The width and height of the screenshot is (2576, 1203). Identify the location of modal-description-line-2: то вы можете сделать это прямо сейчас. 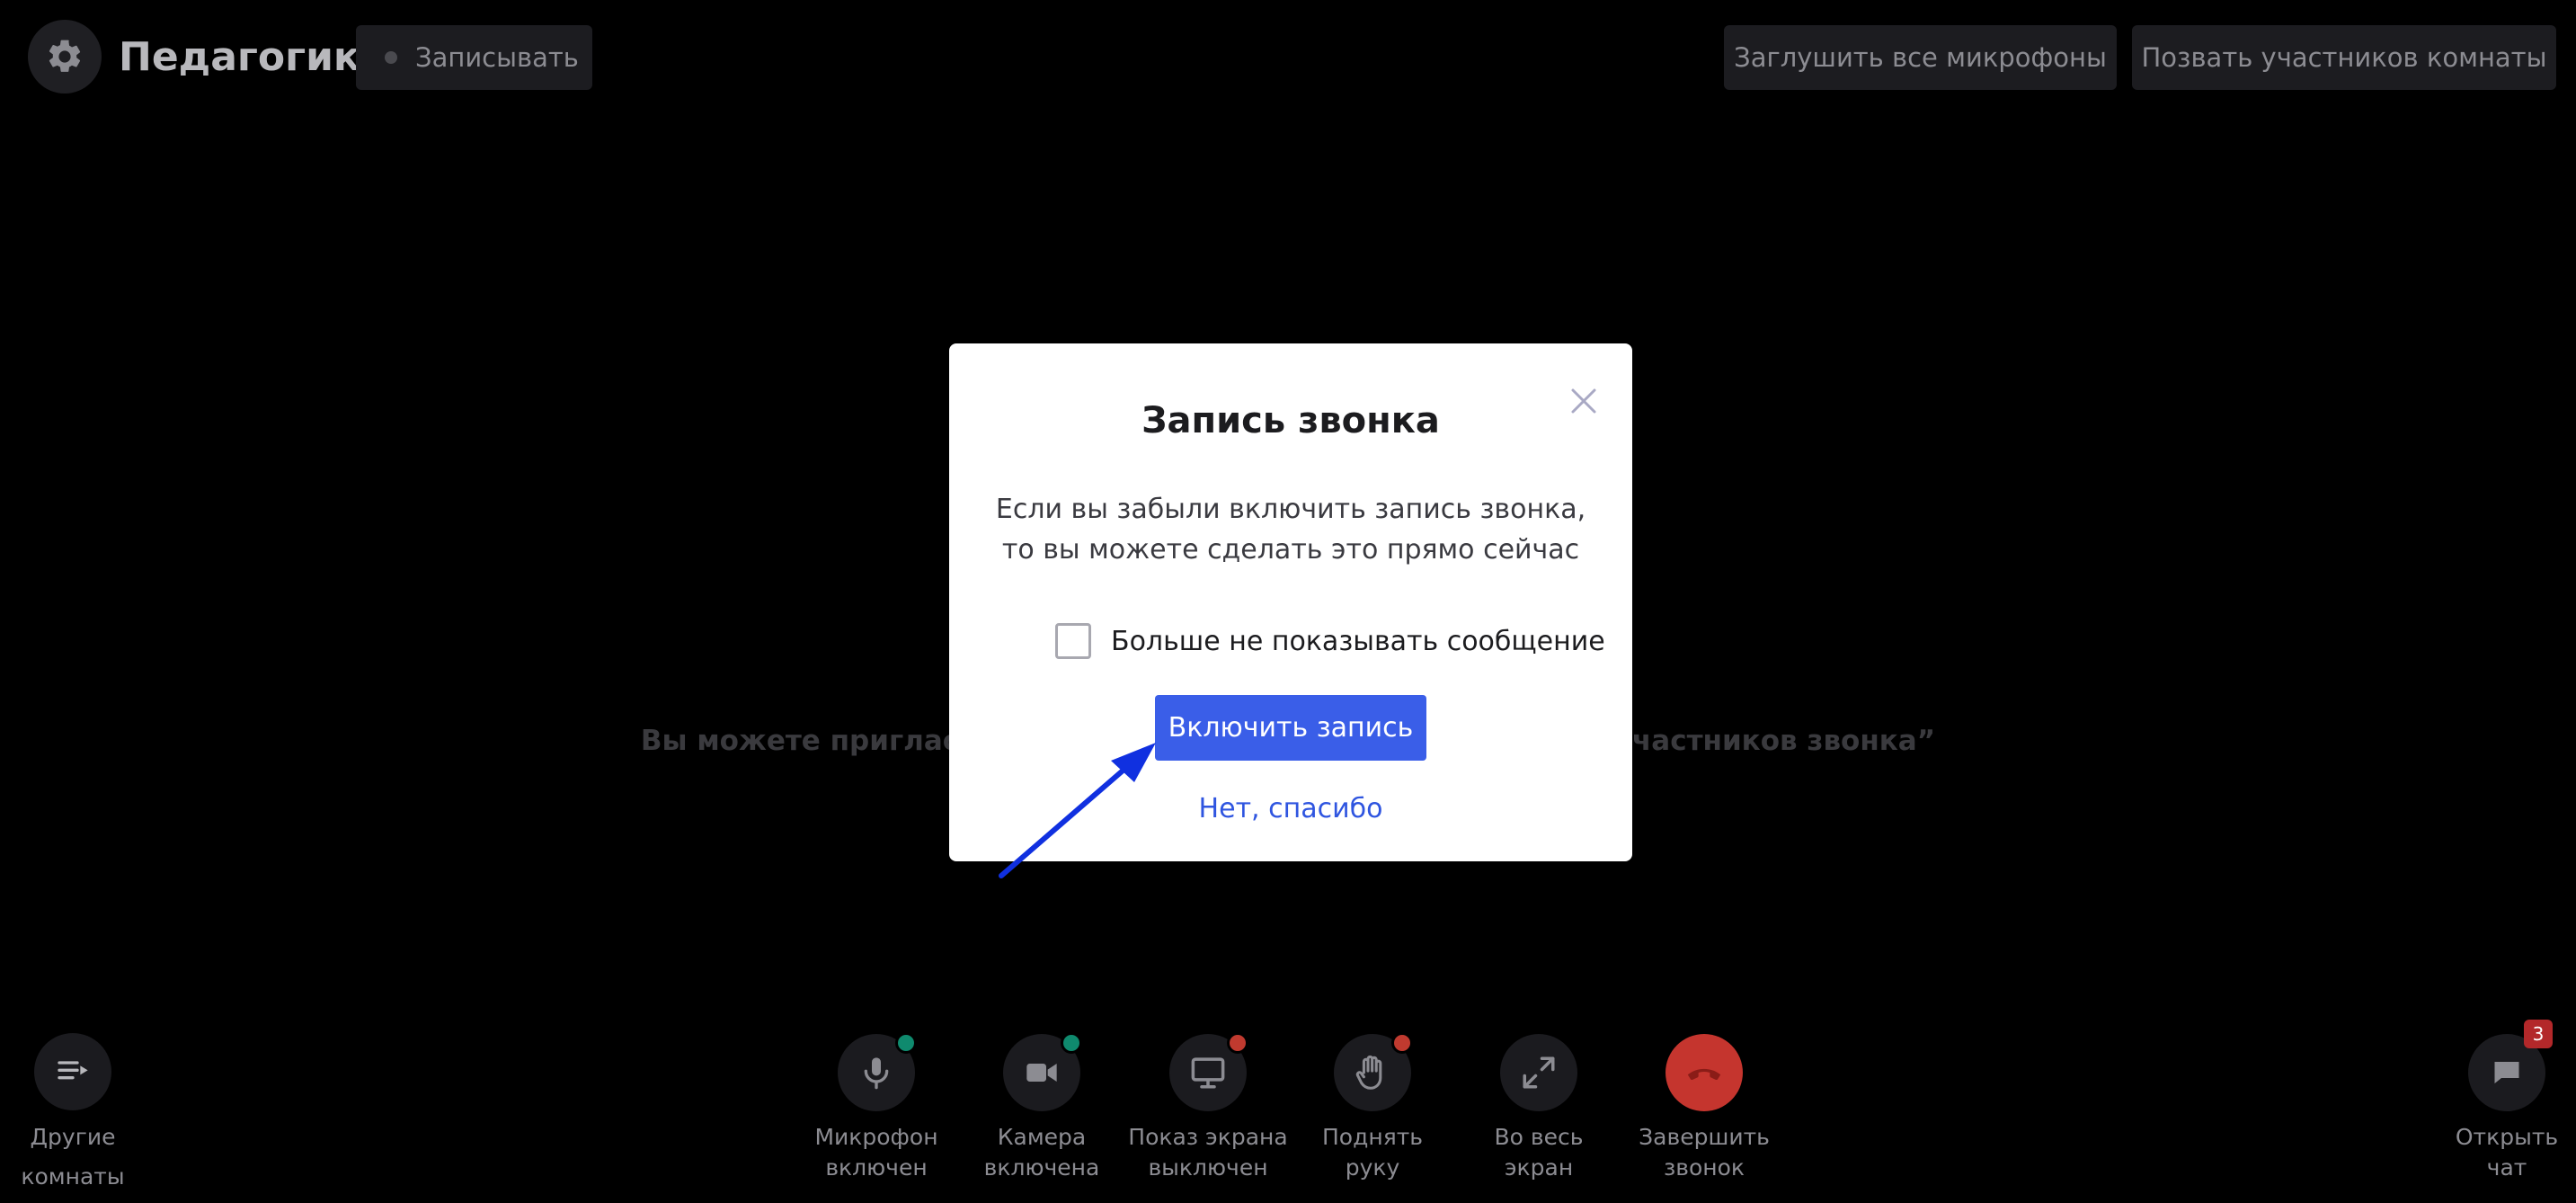
(1290, 550).